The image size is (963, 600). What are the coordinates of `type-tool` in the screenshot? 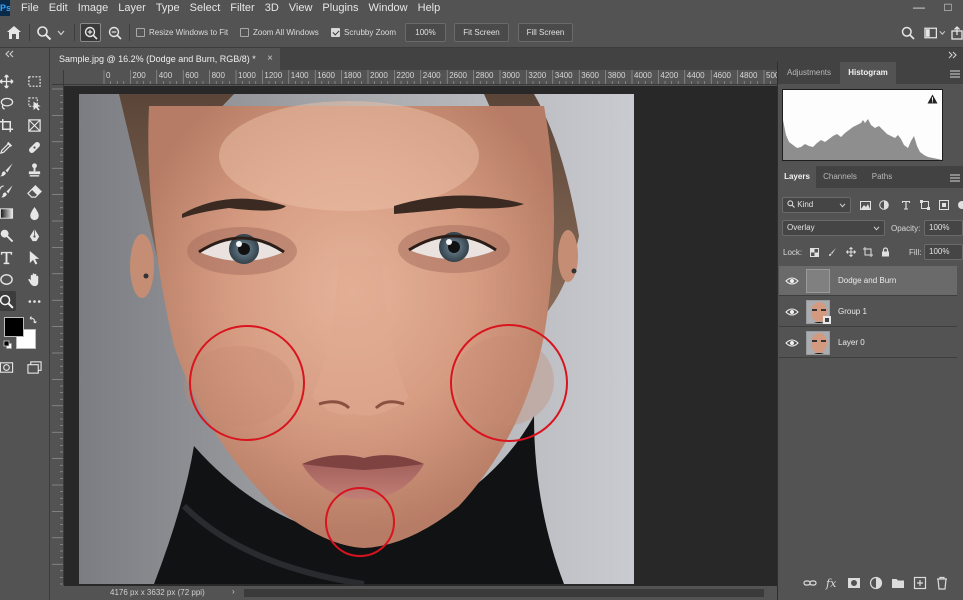 It's located at (8, 257).